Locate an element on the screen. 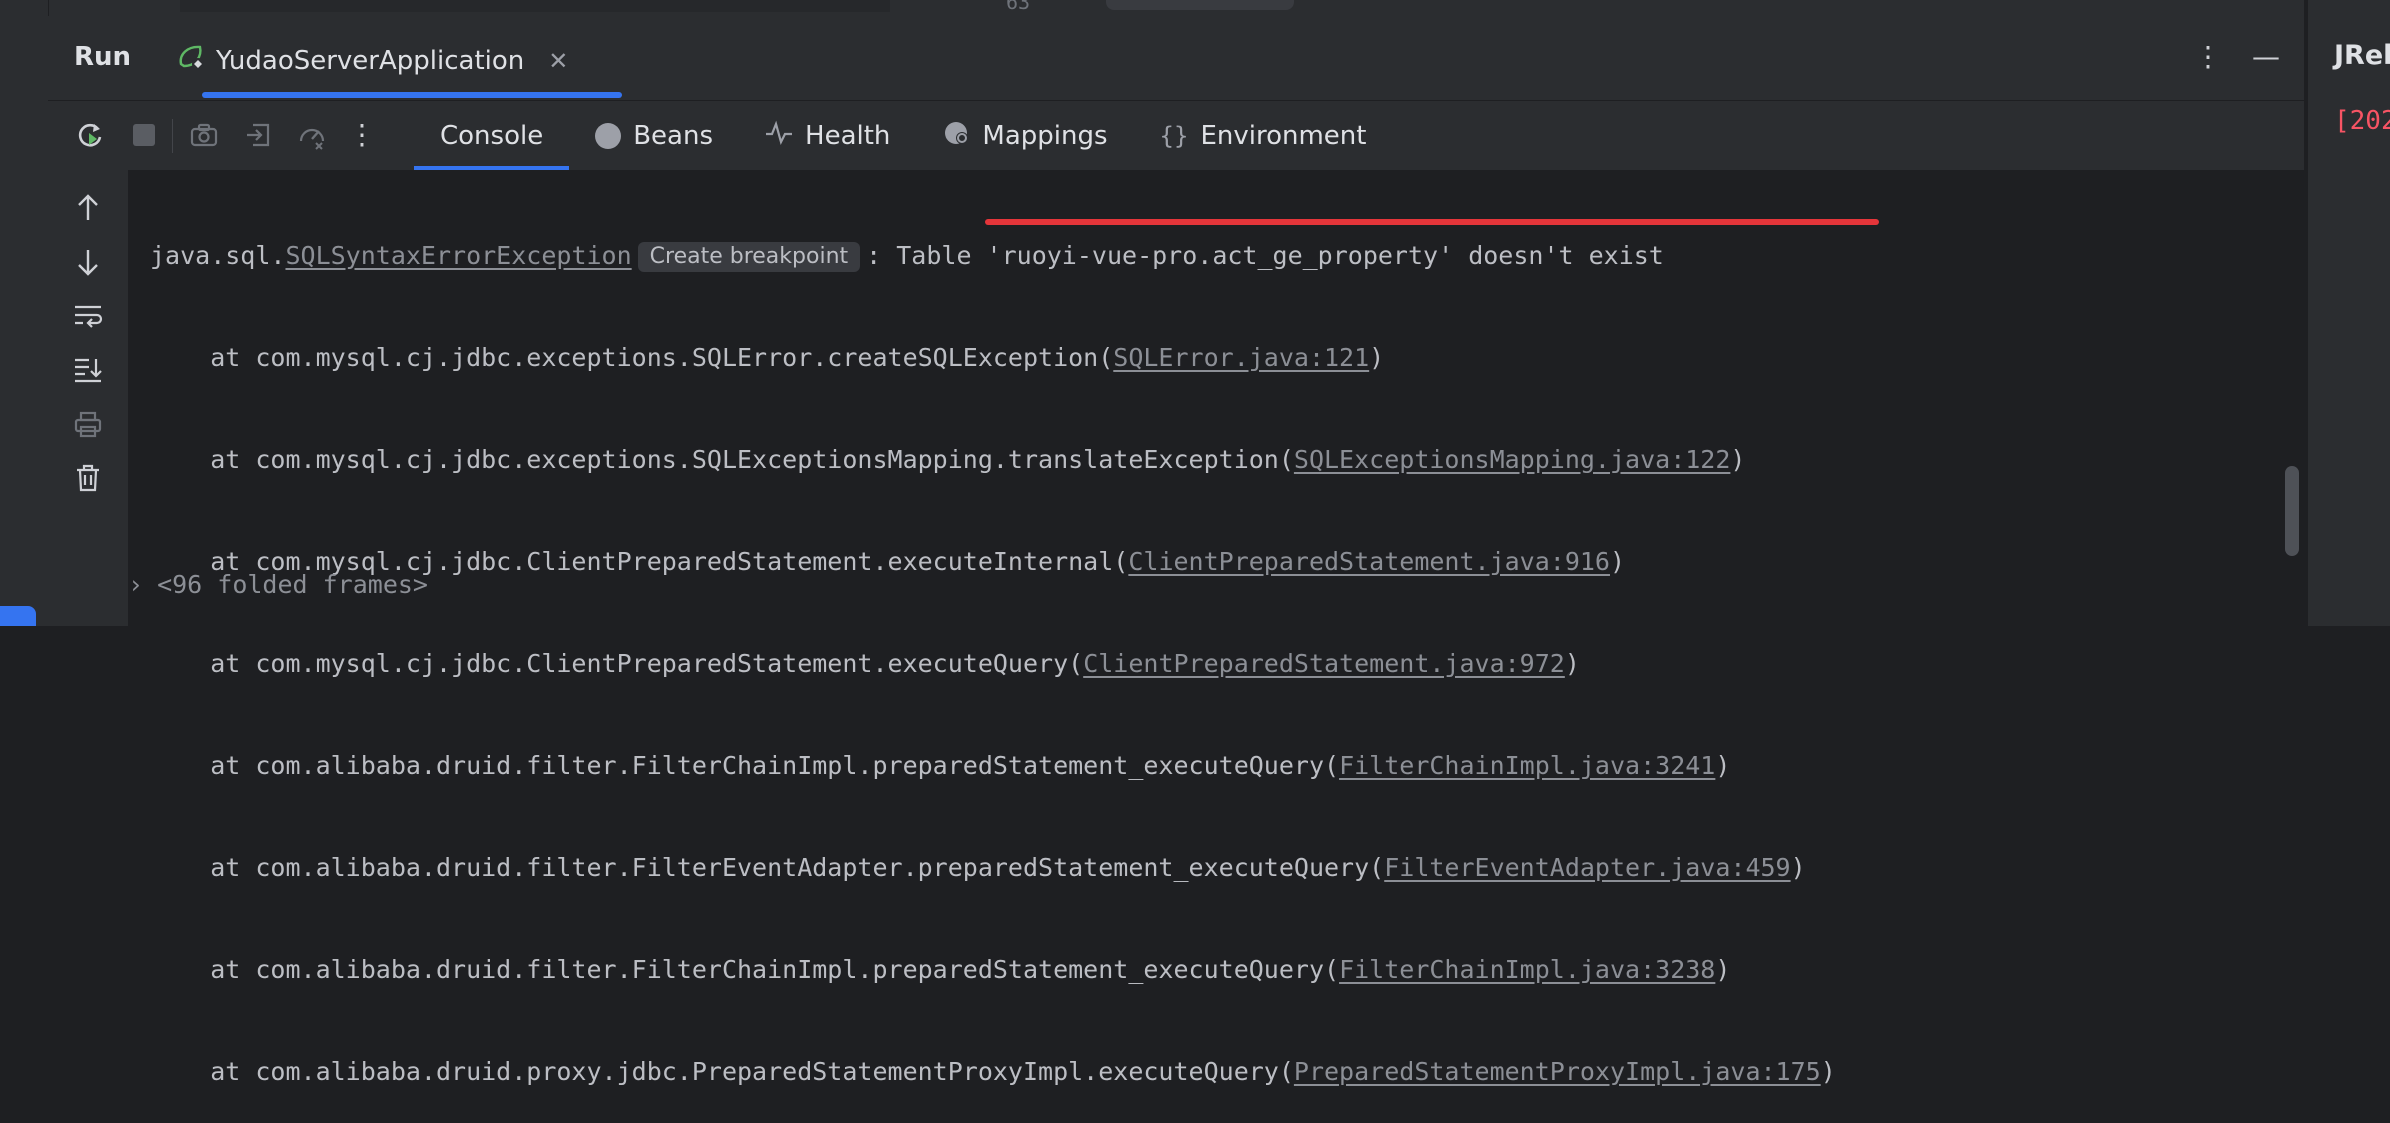 This screenshot has width=2390, height=1123. jrebel-pane: JRebel [2024 is located at coordinates (2349, 313).